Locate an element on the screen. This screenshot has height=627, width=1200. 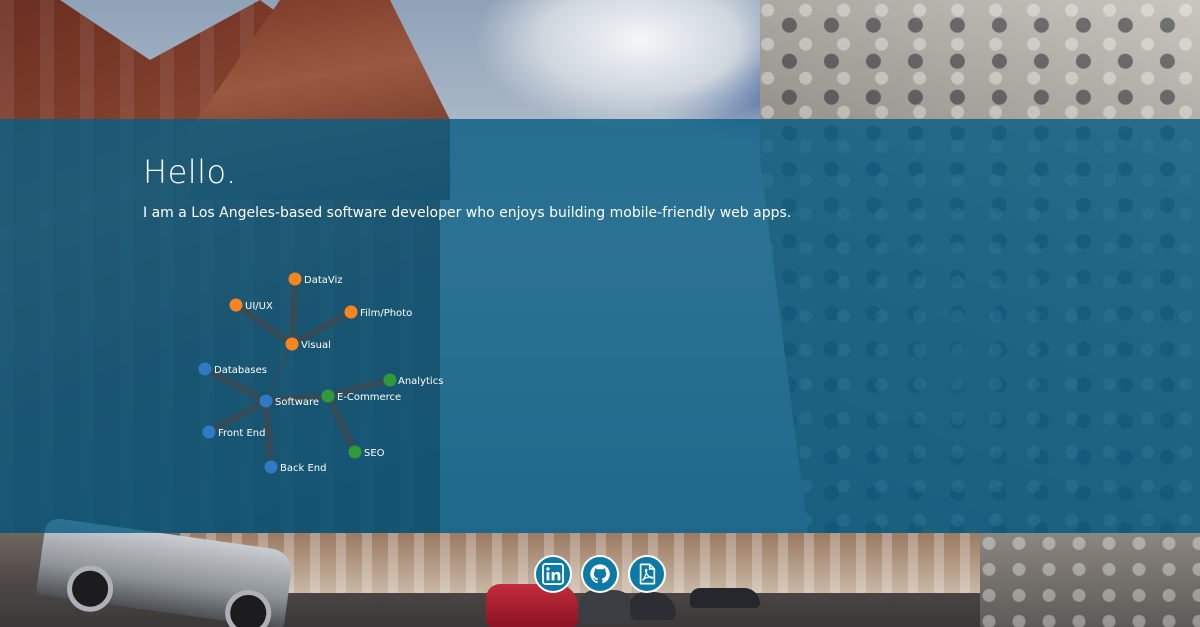
social-links is located at coordinates (600, 574).